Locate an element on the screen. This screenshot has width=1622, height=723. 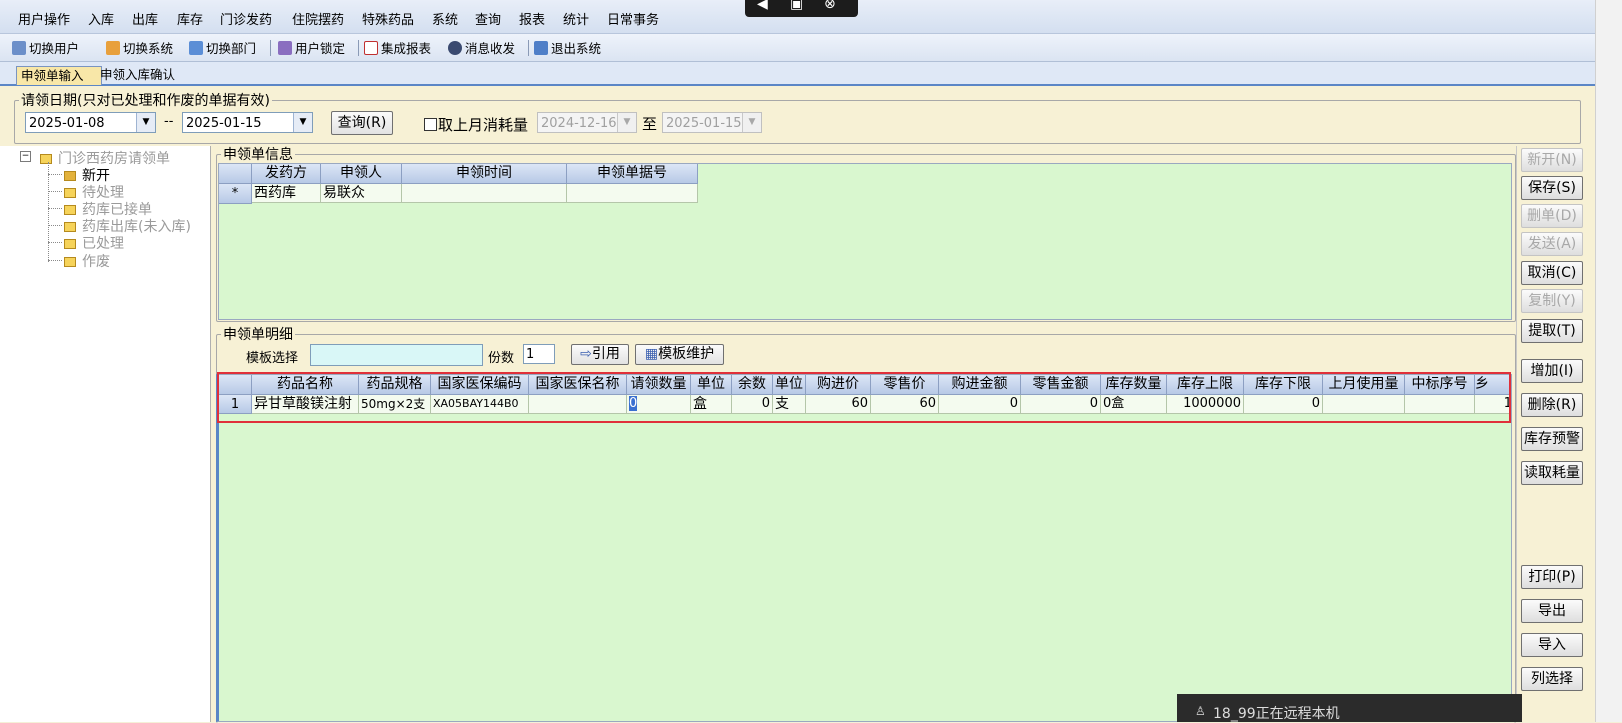
highlight-box is located at coordinates (864, 397).